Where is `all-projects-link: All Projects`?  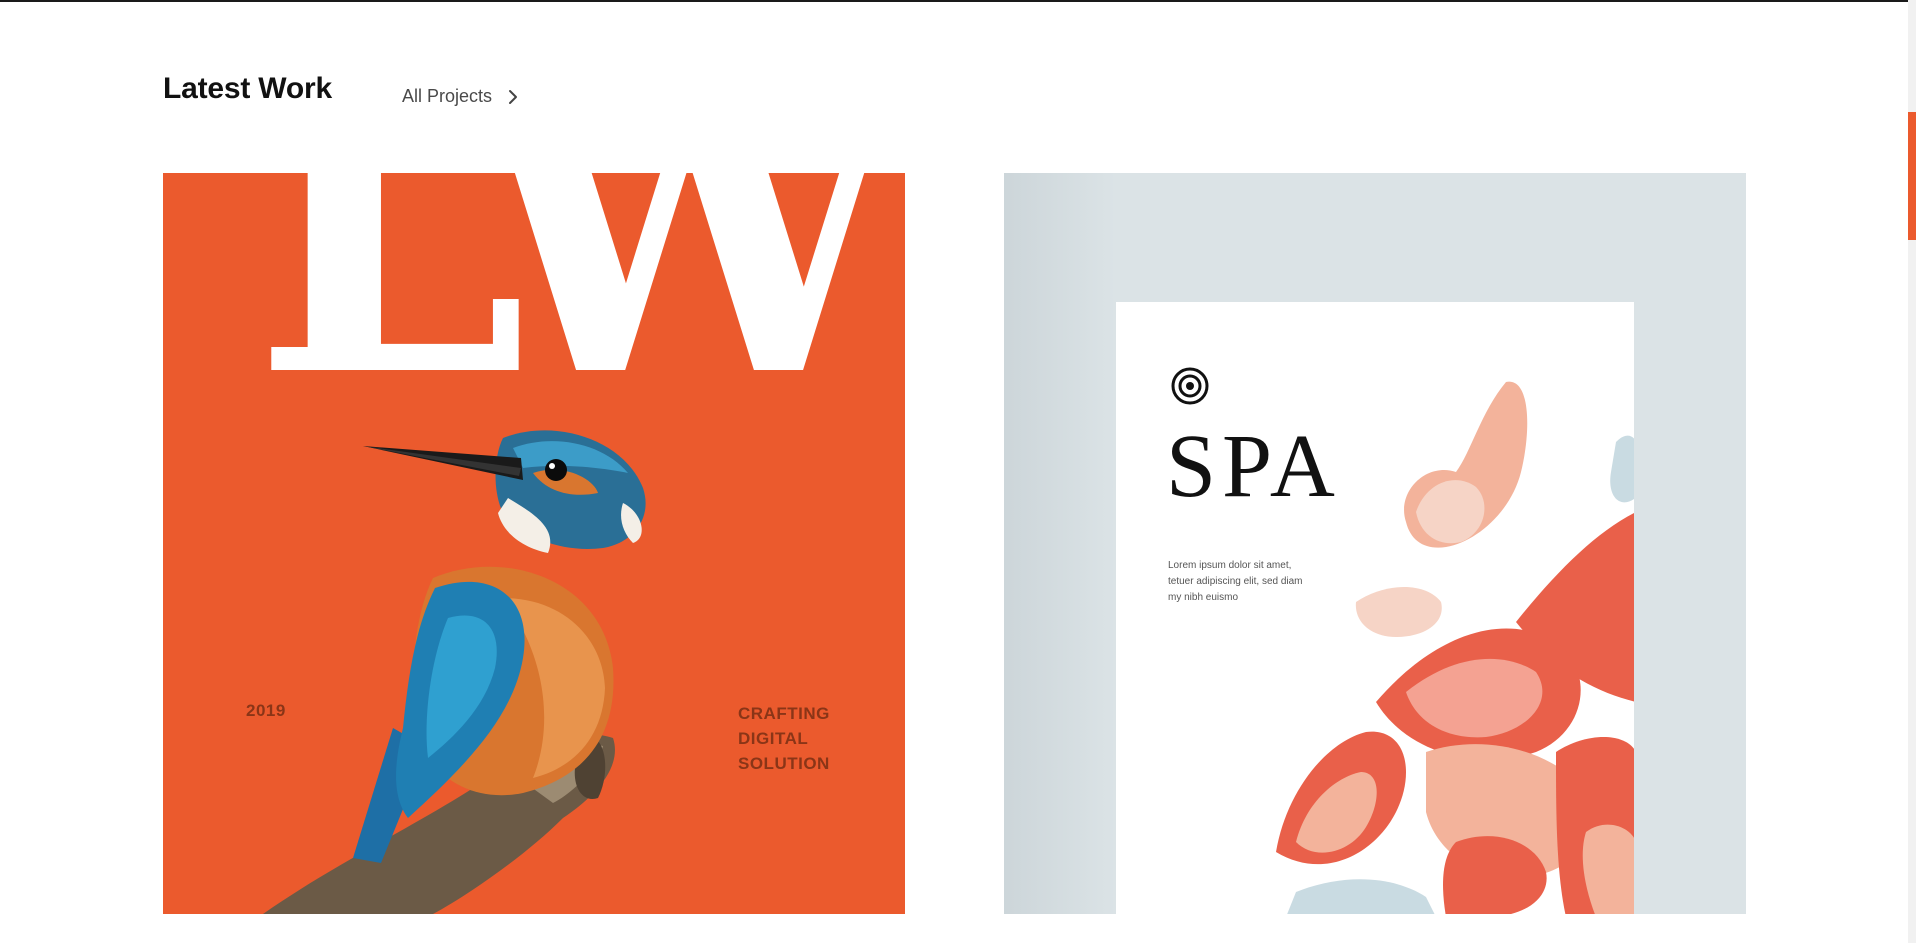 all-projects-link: All Projects is located at coordinates (460, 96).